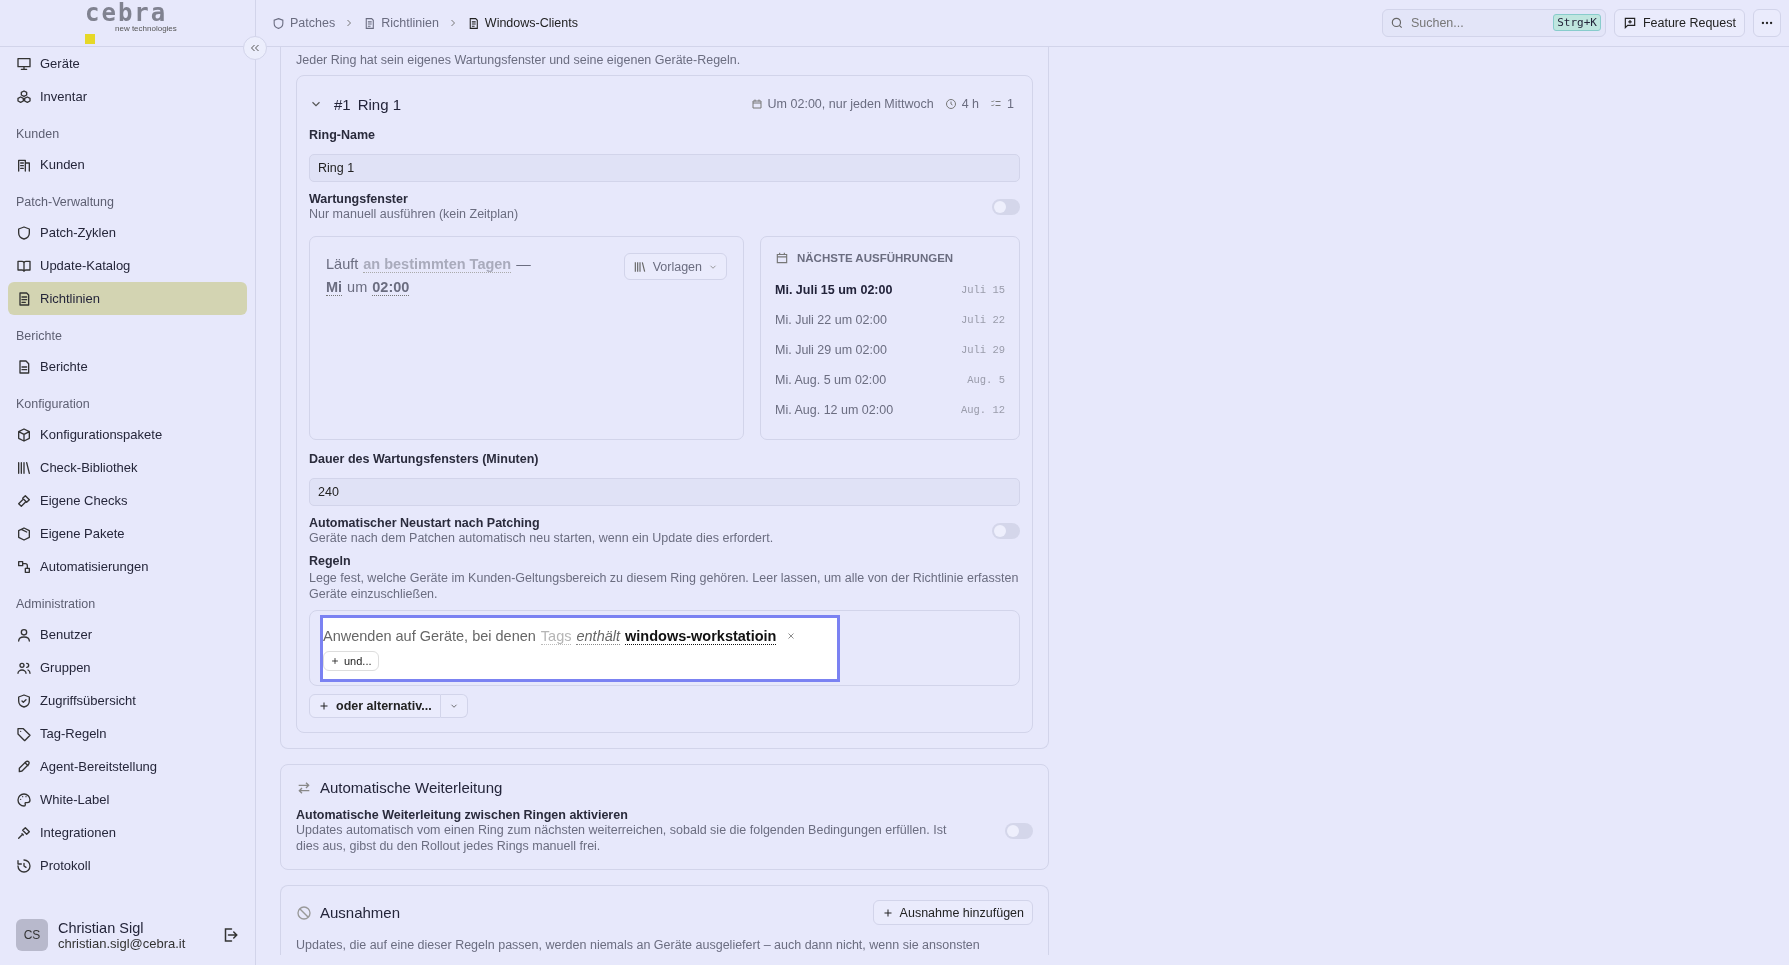  I want to click on feature-request-button: Feature Request, so click(1679, 23).